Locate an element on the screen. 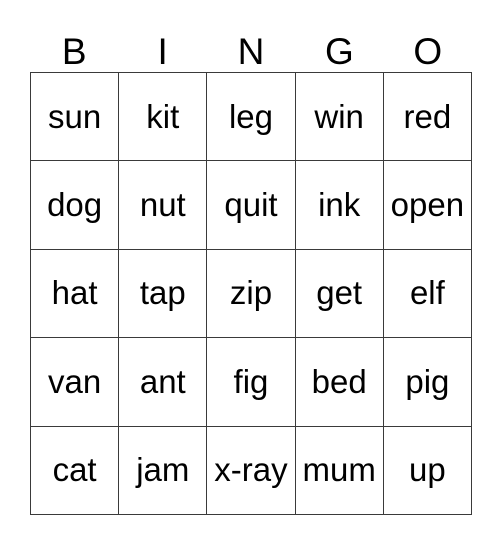 The width and height of the screenshot is (500, 544). bingo-cell: van is located at coordinates (74, 382).